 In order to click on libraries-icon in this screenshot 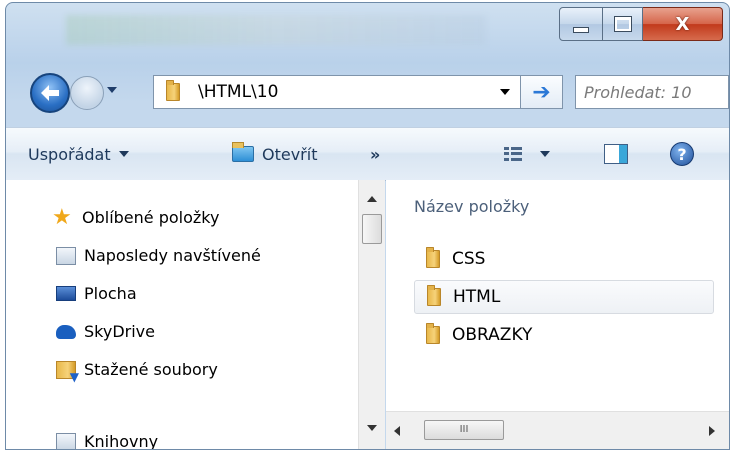, I will do `click(66, 440)`.